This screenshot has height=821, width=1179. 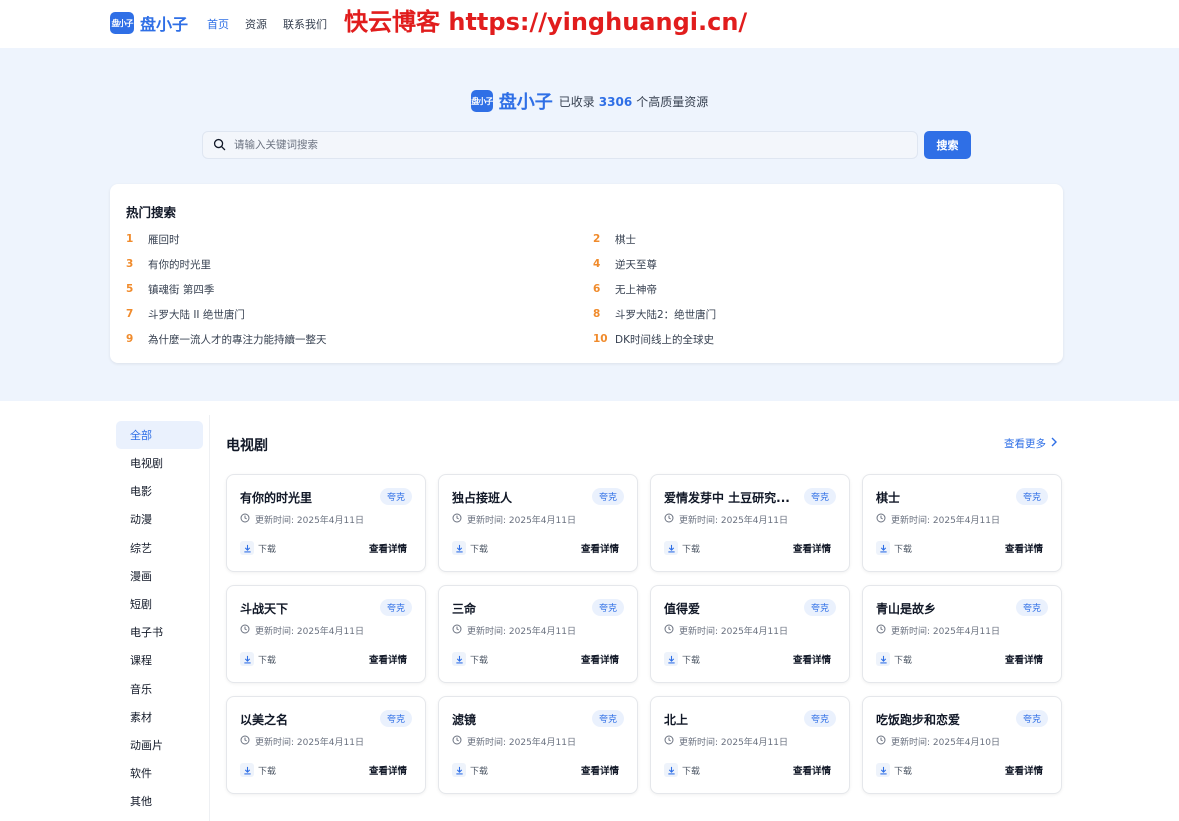 What do you see at coordinates (218, 24) in the screenshot?
I see `nav-home-link: 首页` at bounding box center [218, 24].